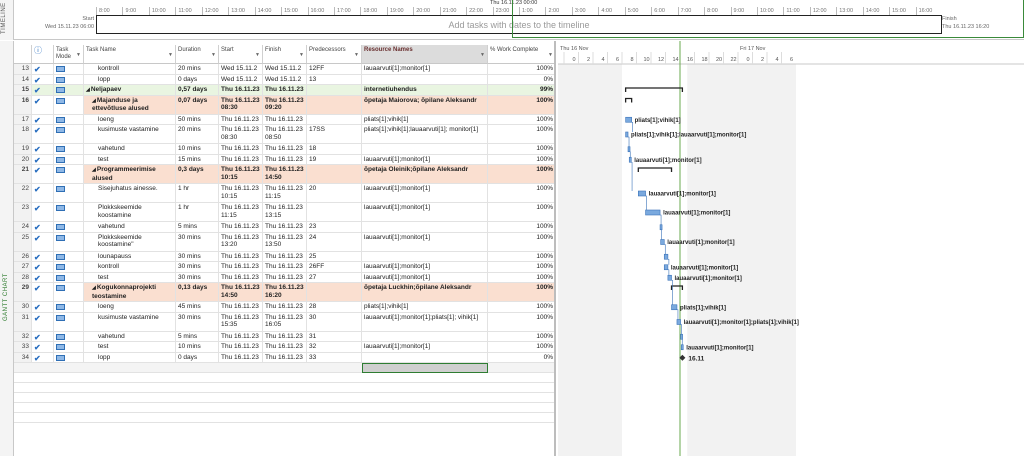 This screenshot has width=1024, height=456. Describe the element at coordinates (197, 90) in the screenshot. I see `duration-cell: 0,57 days` at that location.